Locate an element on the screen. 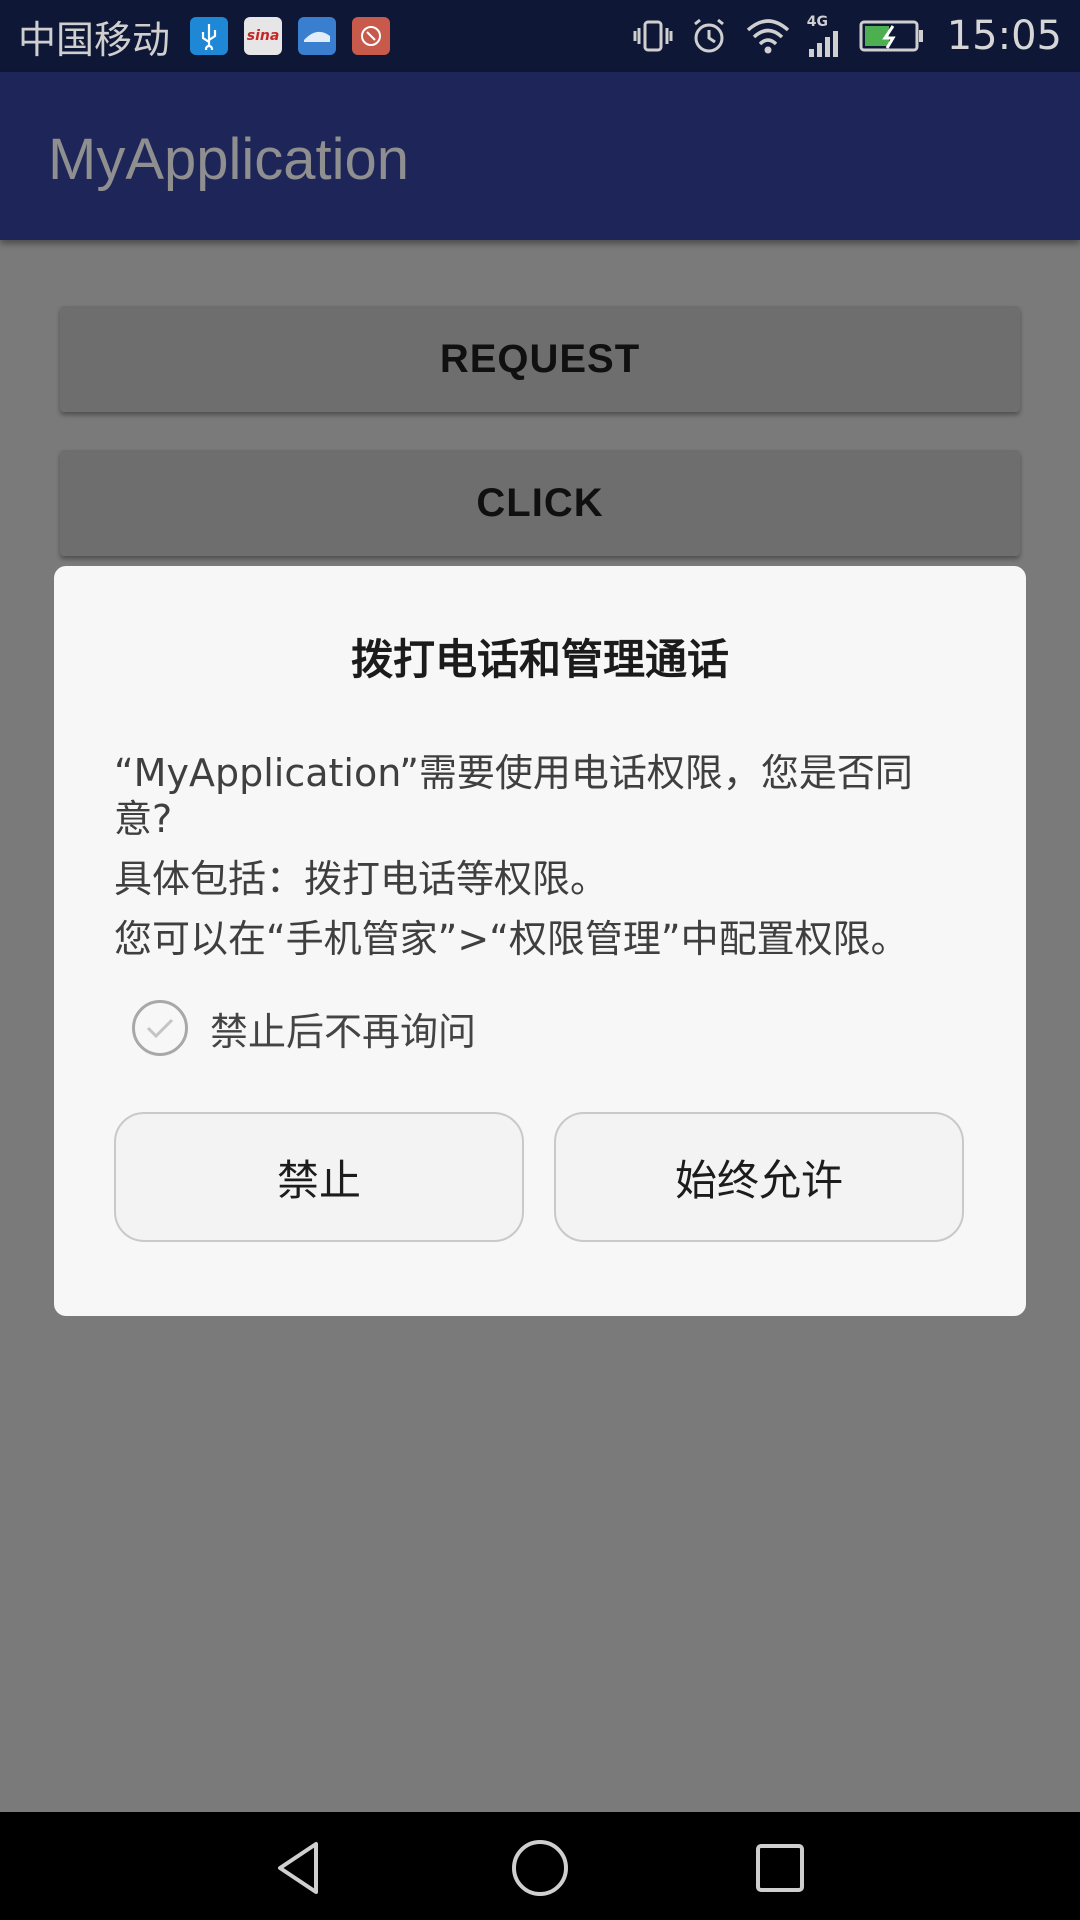 Image resolution: width=1080 pixels, height=1920 pixels. battery-charging-icon is located at coordinates (892, 36).